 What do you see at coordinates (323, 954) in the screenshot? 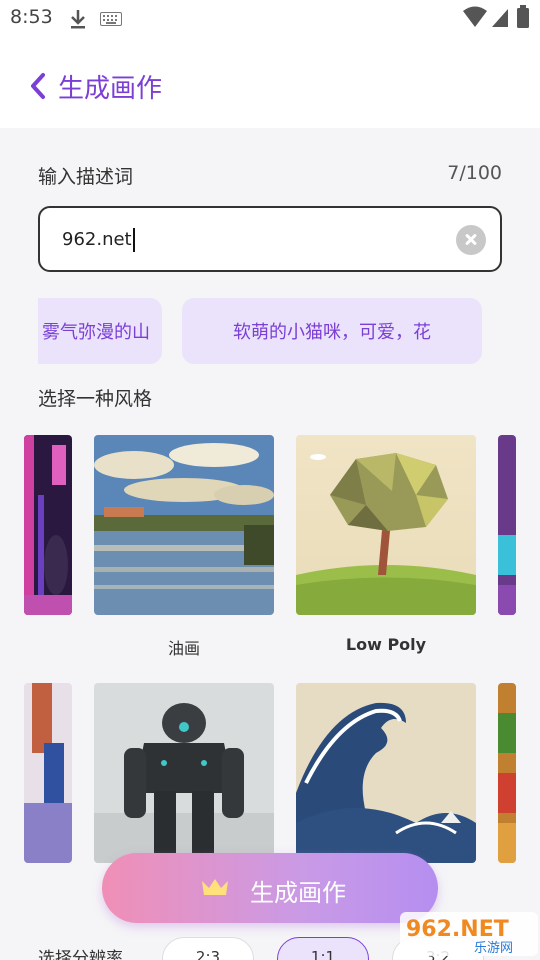
I see `resolution-option-label: 1:1` at bounding box center [323, 954].